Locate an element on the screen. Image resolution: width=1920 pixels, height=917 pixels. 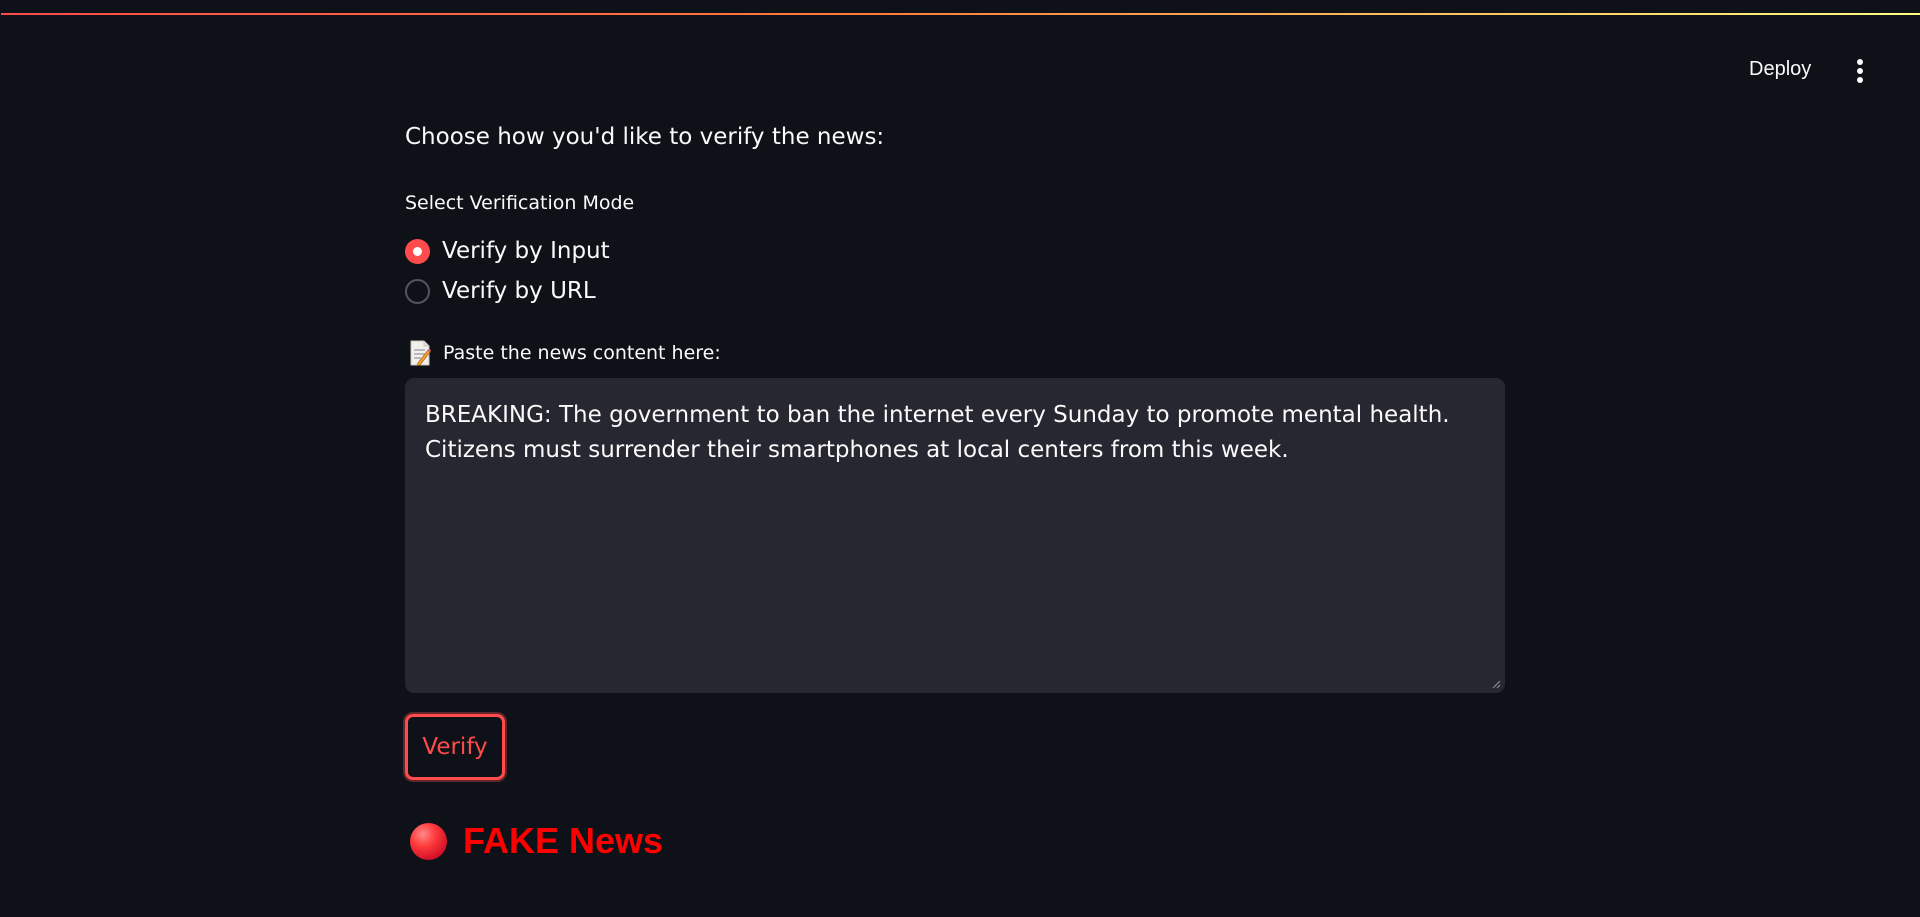
radio-label: Verify by Input is located at coordinates (526, 251).